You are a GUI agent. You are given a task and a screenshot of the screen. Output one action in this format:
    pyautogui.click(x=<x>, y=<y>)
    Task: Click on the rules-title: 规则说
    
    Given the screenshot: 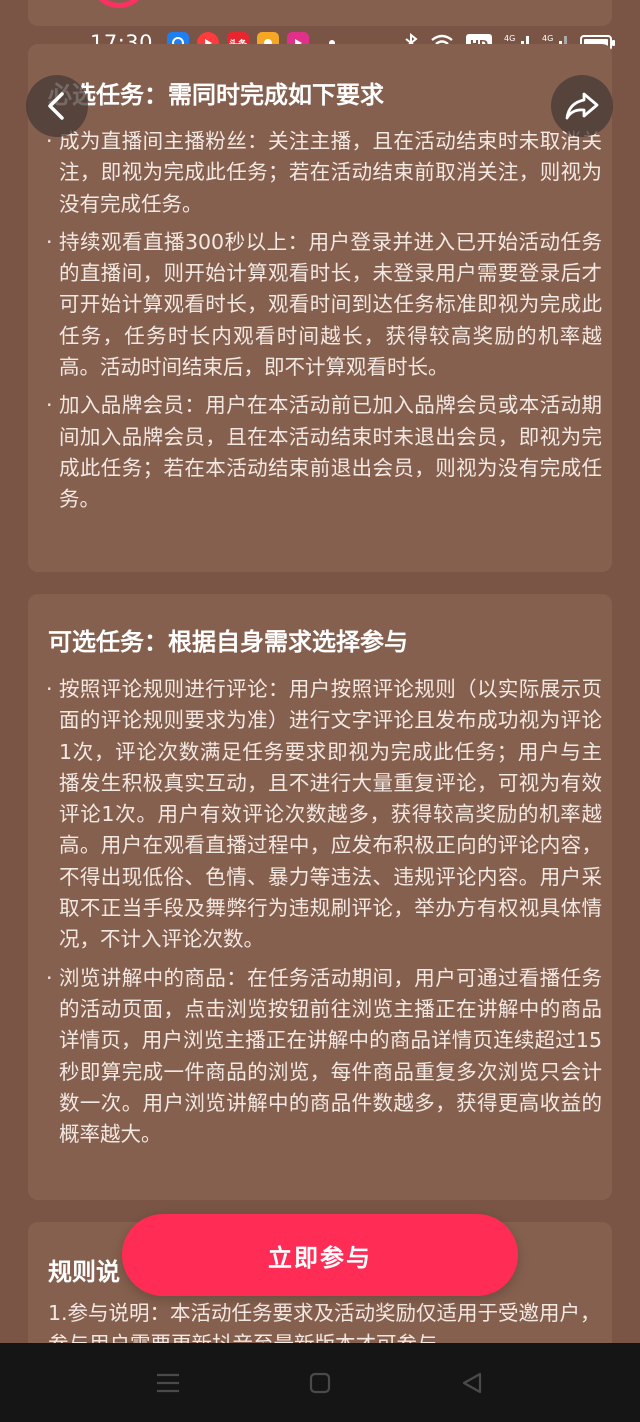 What is the action you would take?
    pyautogui.click(x=84, y=1272)
    